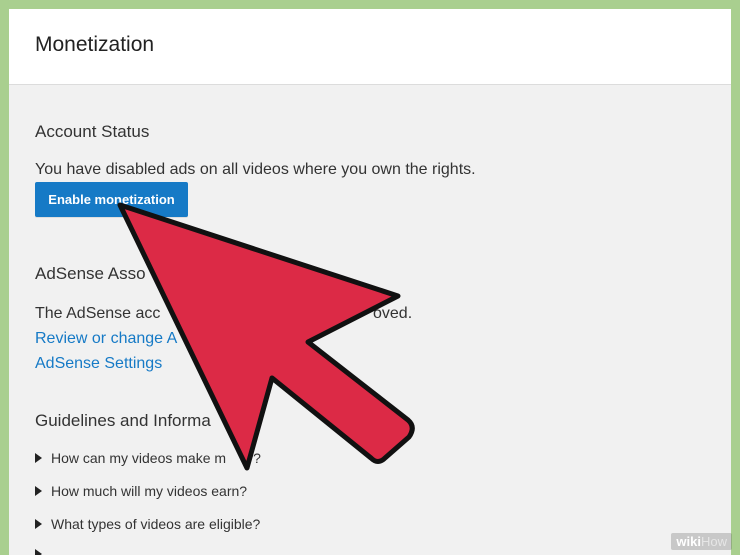  Describe the element at coordinates (393, 313) in the screenshot. I see `adsense-message-end: oved.` at that location.